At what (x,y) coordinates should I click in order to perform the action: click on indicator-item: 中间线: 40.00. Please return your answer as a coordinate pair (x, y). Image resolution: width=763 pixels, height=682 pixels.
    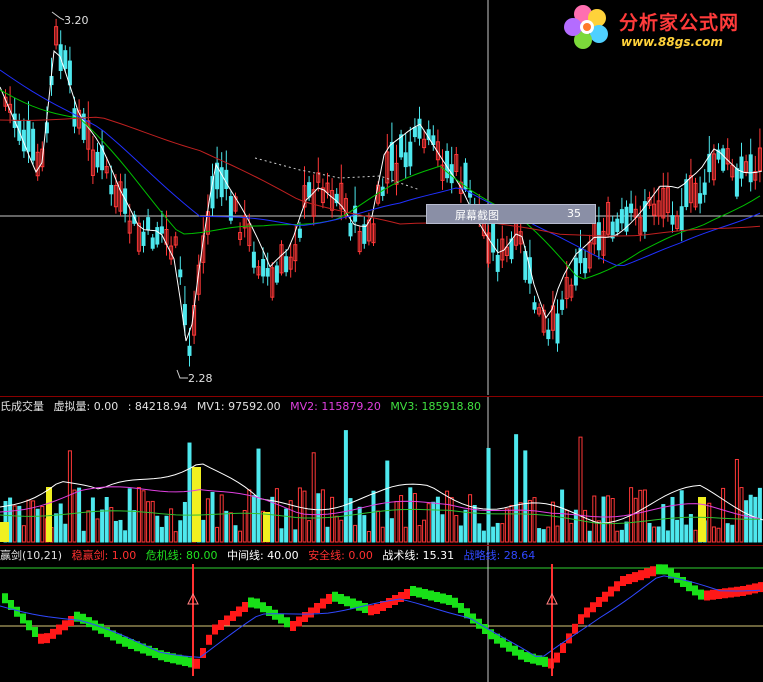
    Looking at the image, I should click on (262, 555).